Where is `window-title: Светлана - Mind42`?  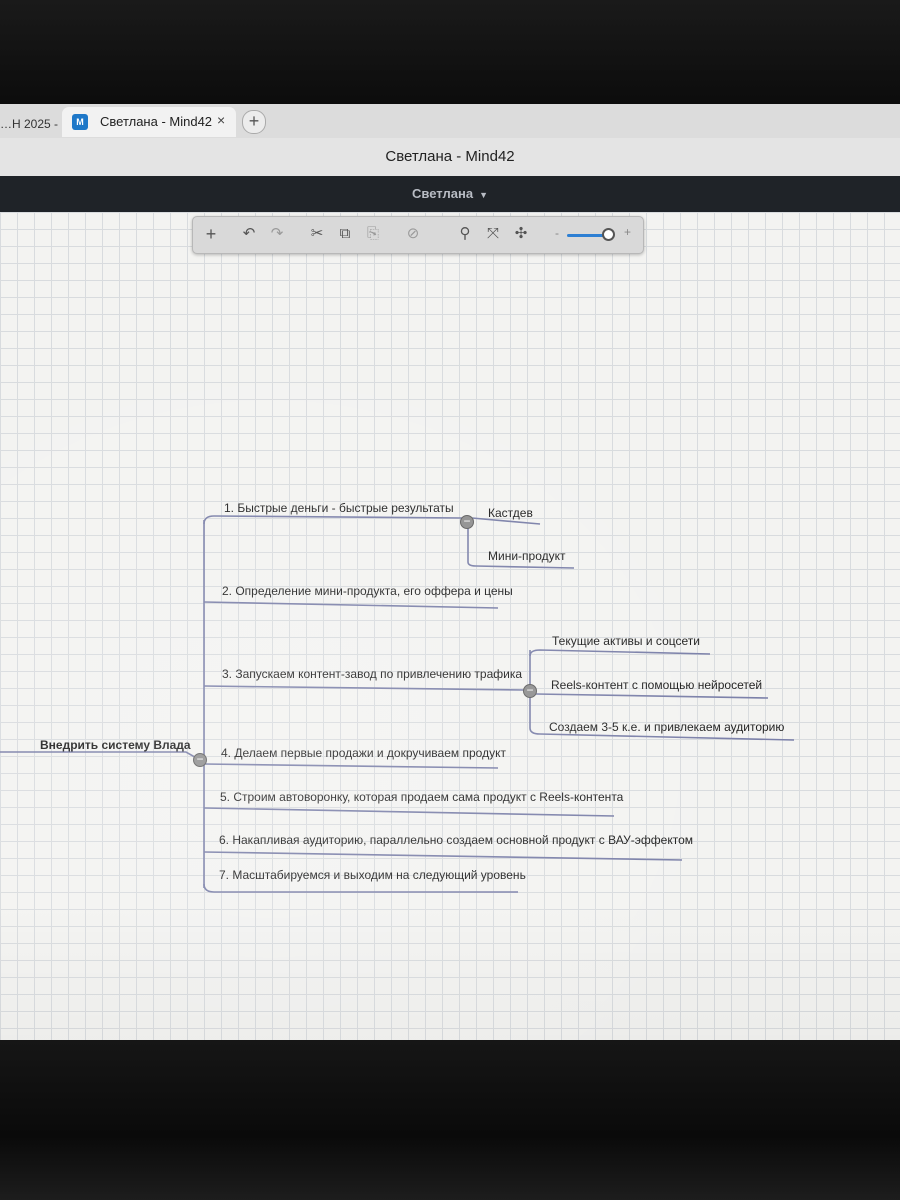
window-title: Светлана - Mind42 is located at coordinates (450, 156).